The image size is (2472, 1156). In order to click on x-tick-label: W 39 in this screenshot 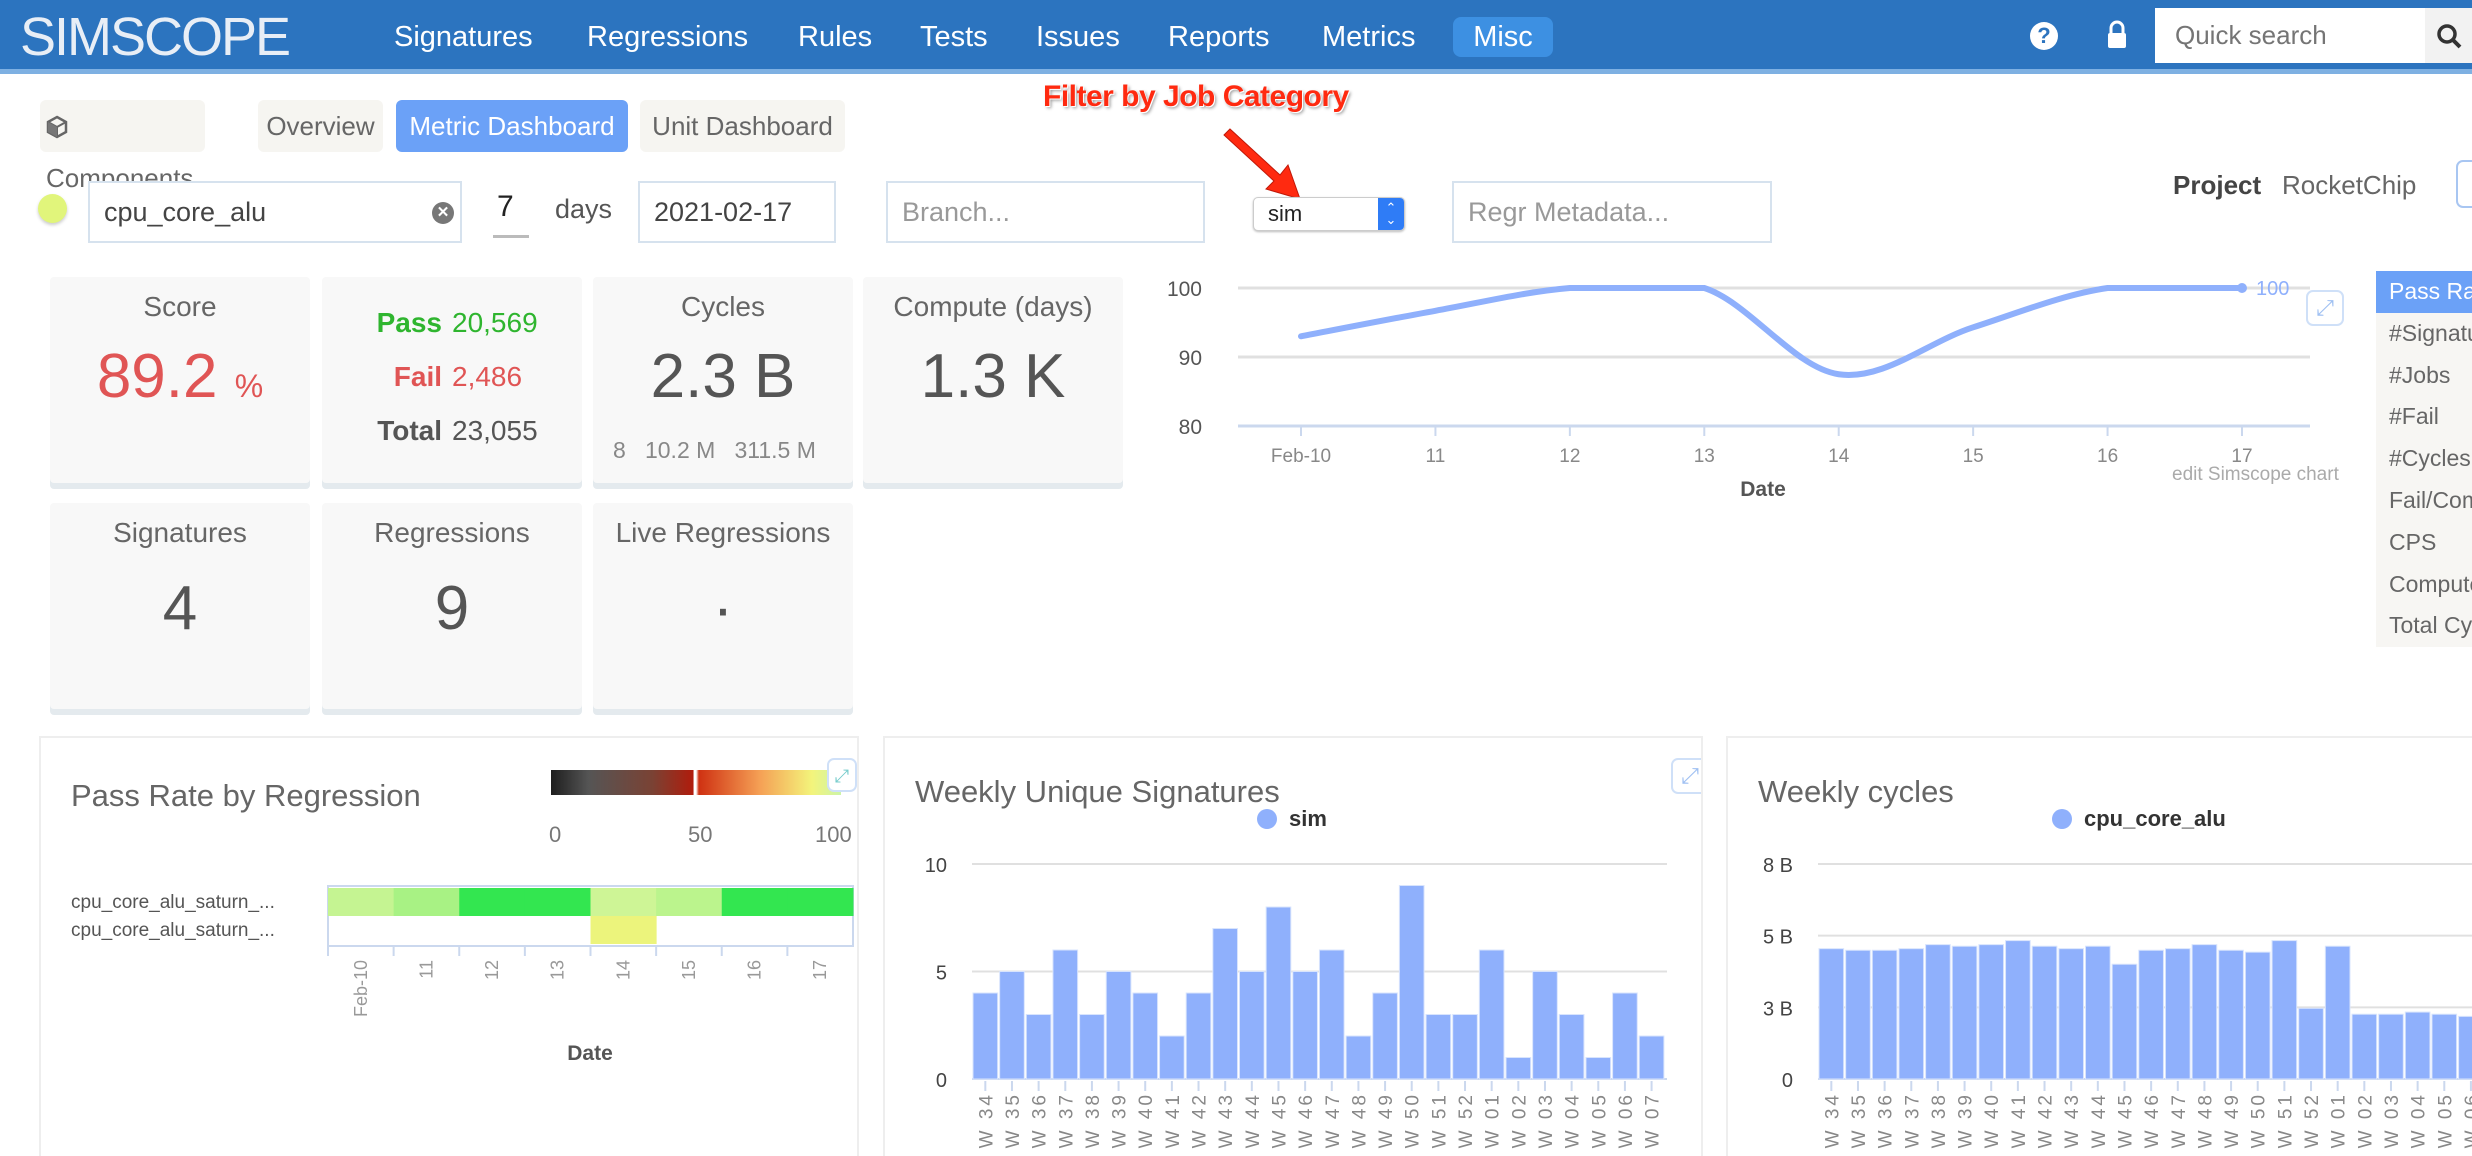, I will do `click(1966, 1120)`.